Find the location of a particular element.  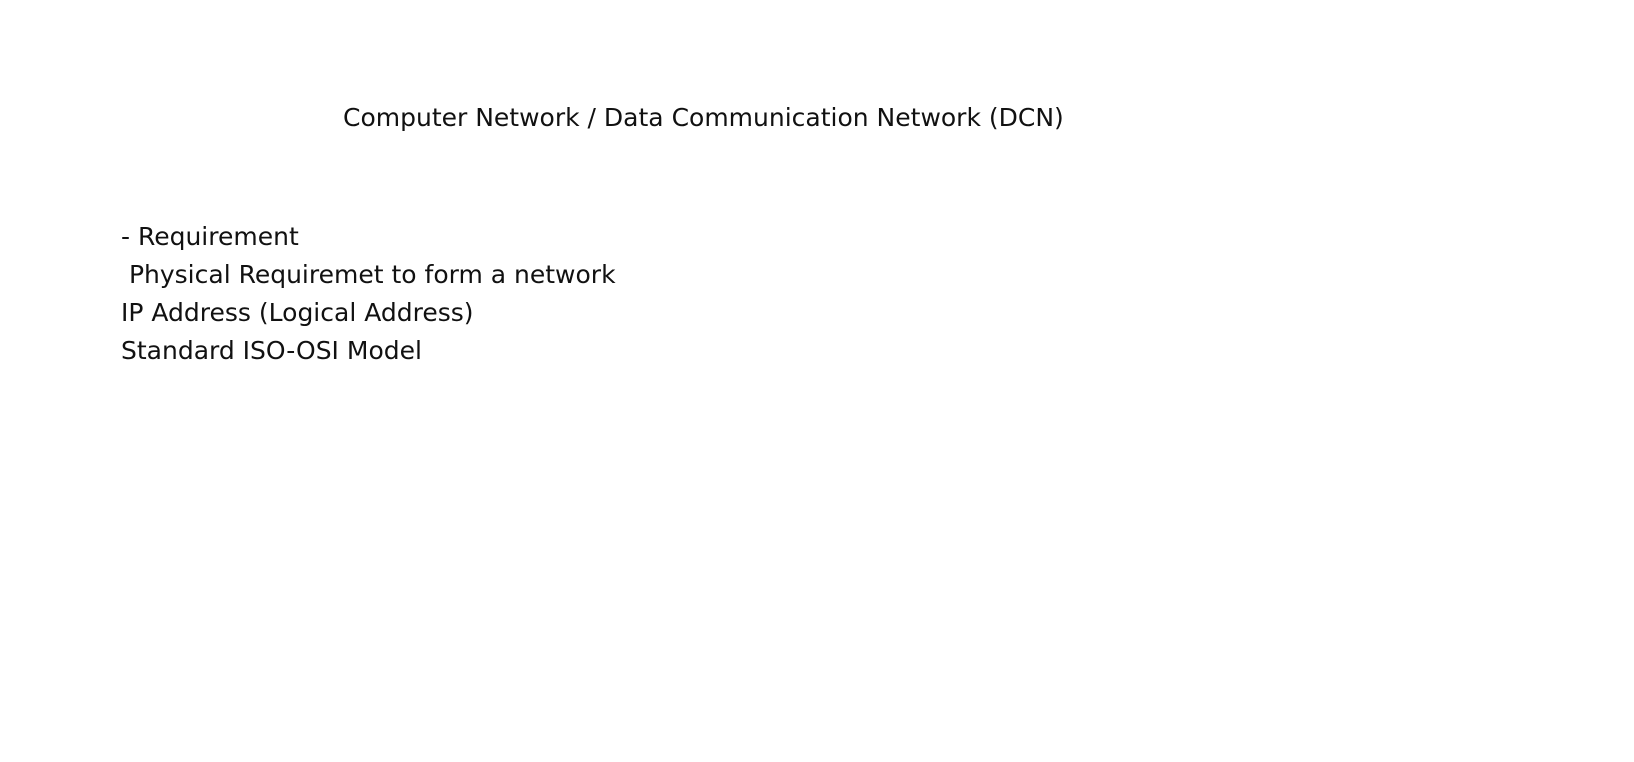

list-item-ip-address: IP Address (Logical Address) is located at coordinates (297, 312).